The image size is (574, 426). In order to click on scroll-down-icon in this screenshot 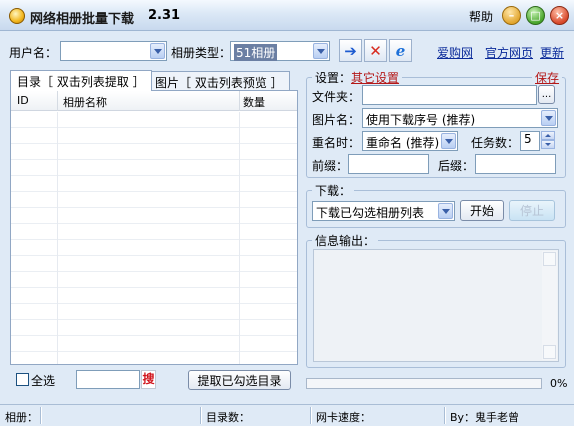, I will do `click(549, 352)`.